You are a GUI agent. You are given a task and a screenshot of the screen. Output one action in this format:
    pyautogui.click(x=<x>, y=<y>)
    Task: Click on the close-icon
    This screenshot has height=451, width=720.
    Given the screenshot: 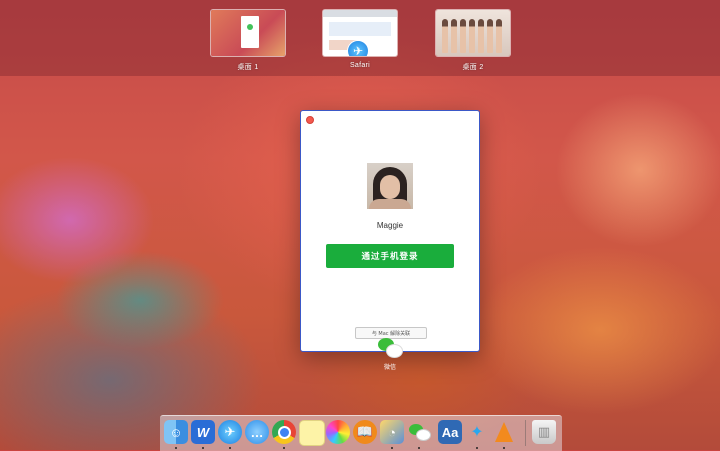 What is the action you would take?
    pyautogui.click(x=310, y=120)
    